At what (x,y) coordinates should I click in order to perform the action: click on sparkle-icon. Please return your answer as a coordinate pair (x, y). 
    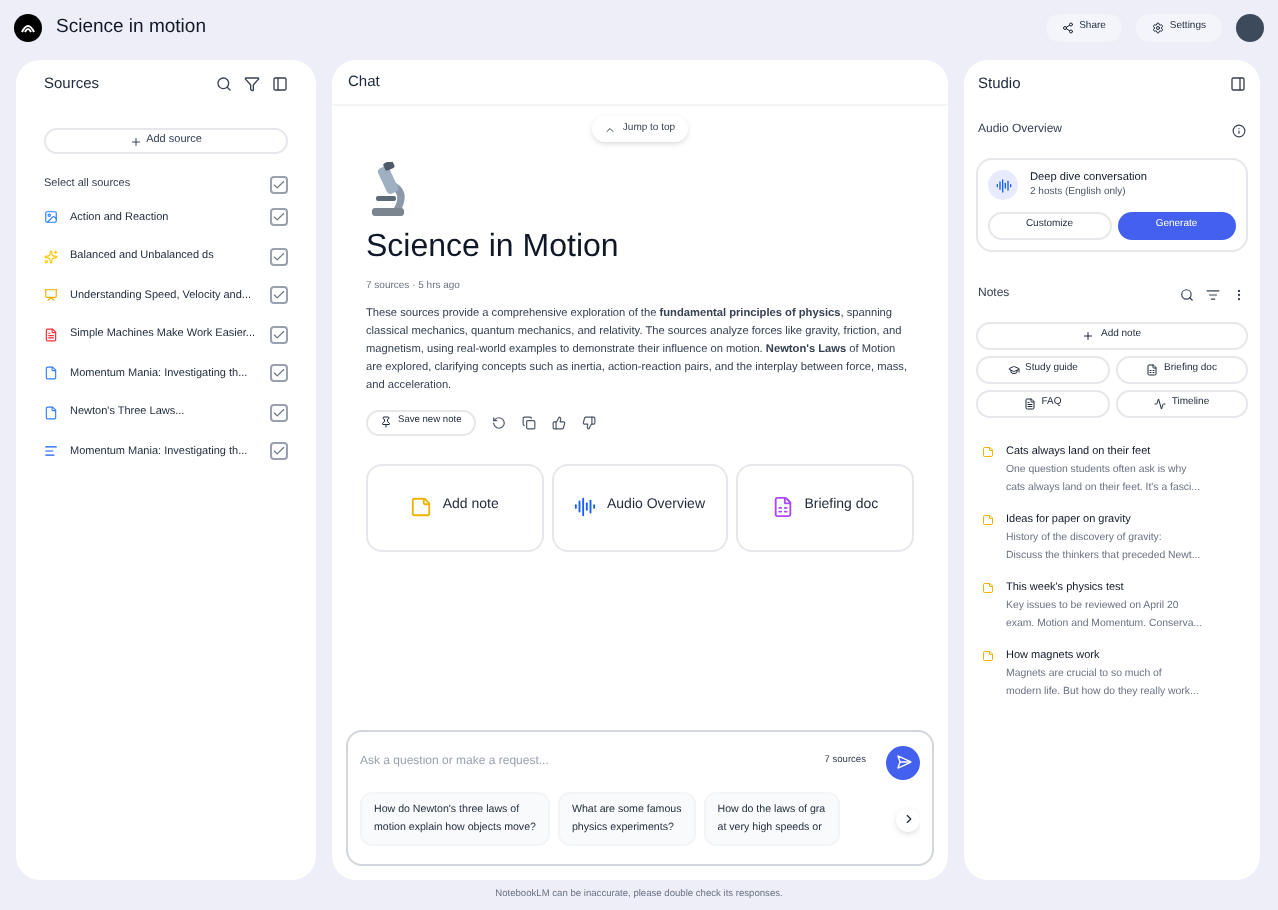
    Looking at the image, I should click on (51, 256).